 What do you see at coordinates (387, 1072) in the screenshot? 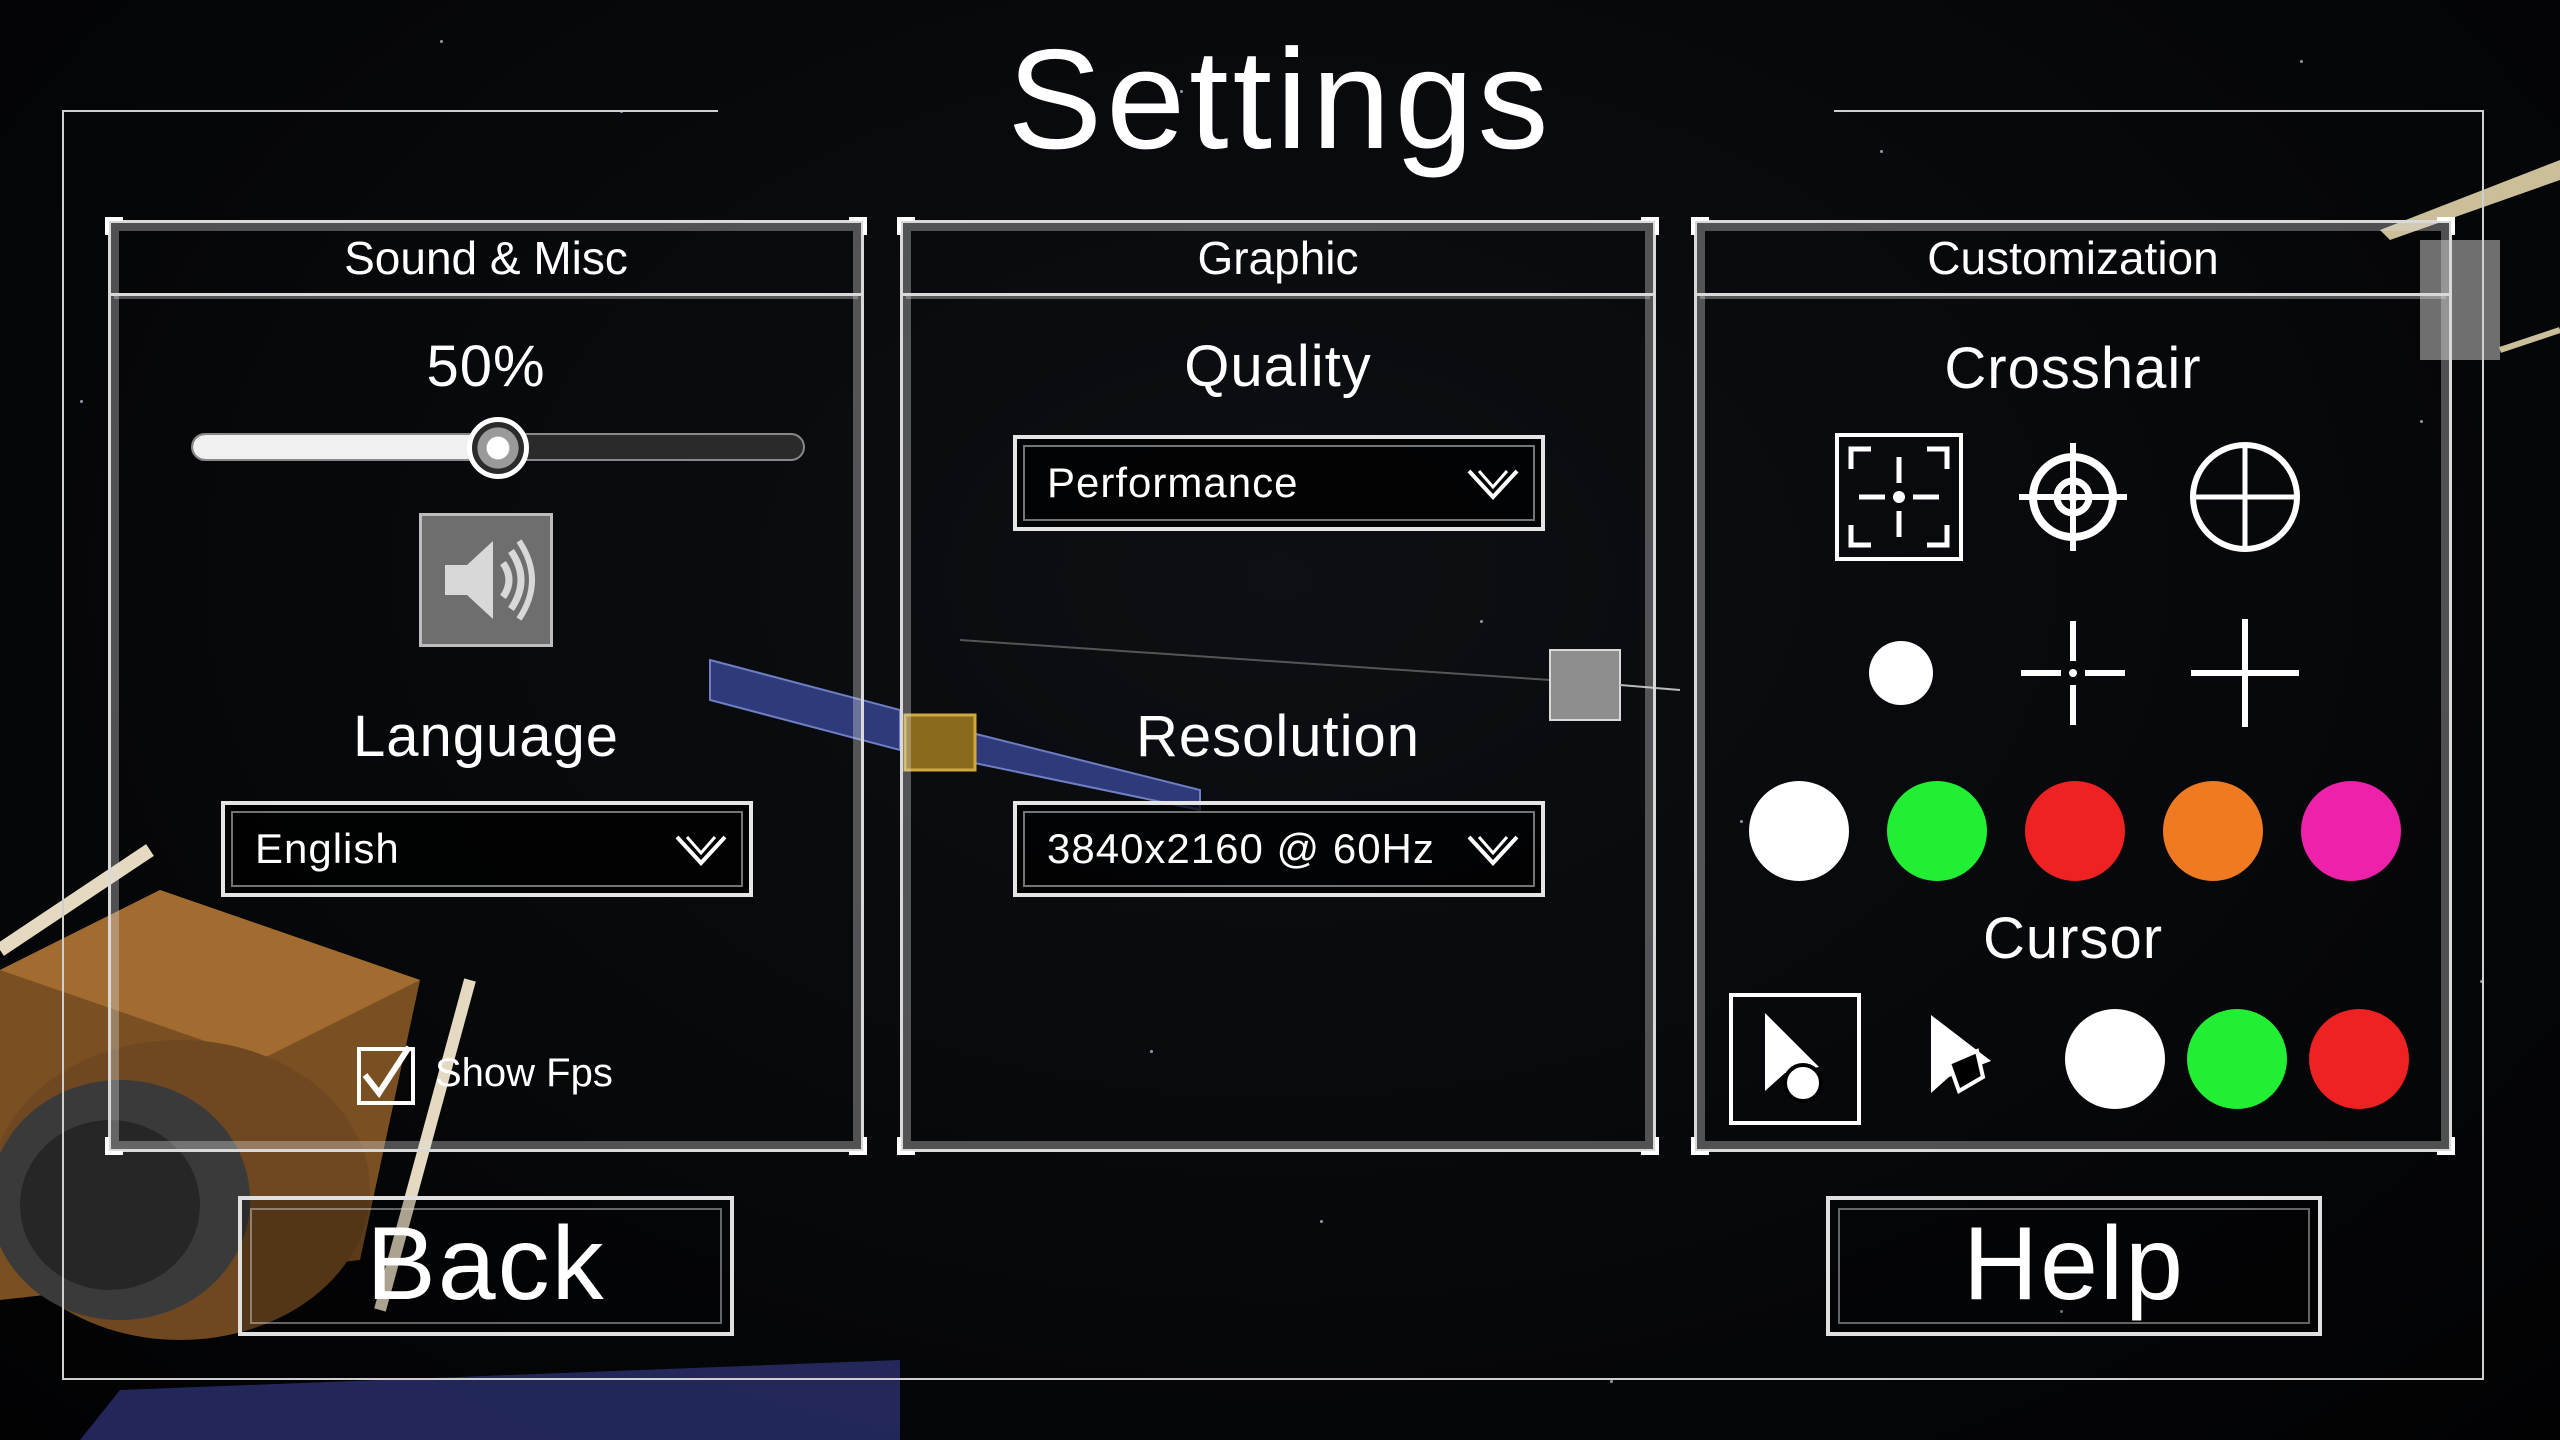
I see `checkmark-icon` at bounding box center [387, 1072].